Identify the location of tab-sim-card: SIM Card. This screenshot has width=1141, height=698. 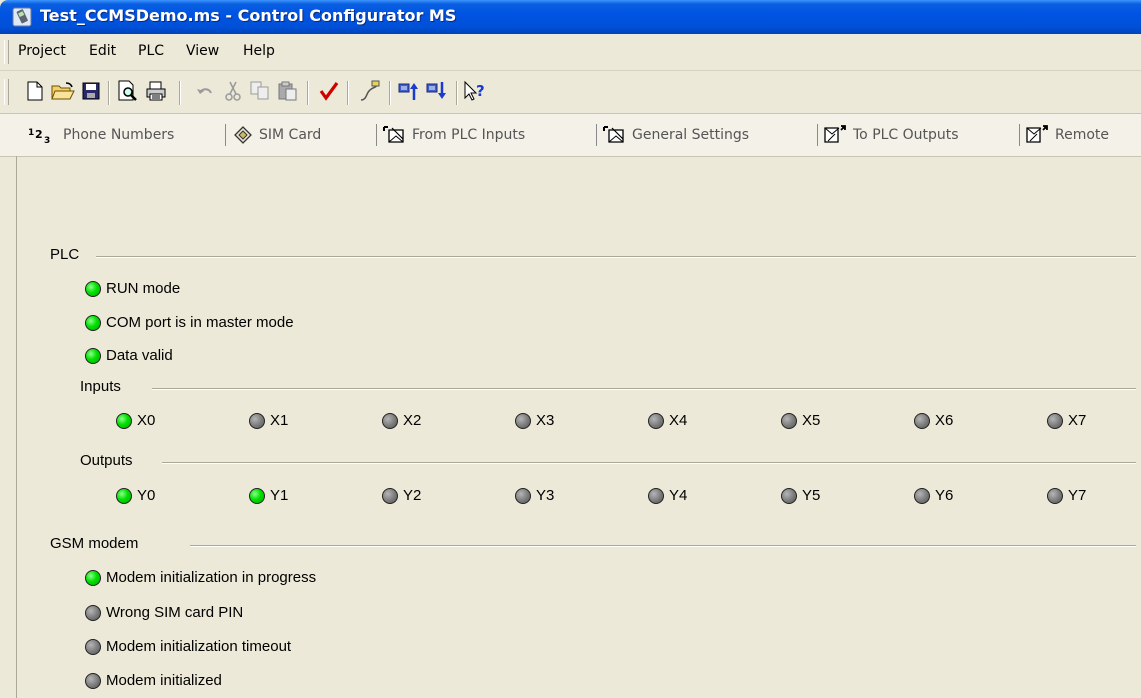
(277, 135).